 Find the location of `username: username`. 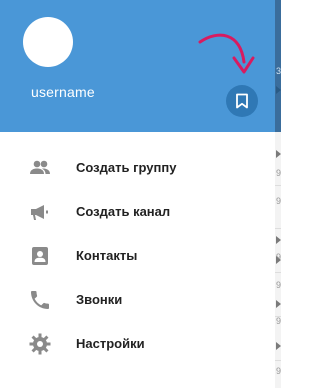

username: username is located at coordinates (63, 92).